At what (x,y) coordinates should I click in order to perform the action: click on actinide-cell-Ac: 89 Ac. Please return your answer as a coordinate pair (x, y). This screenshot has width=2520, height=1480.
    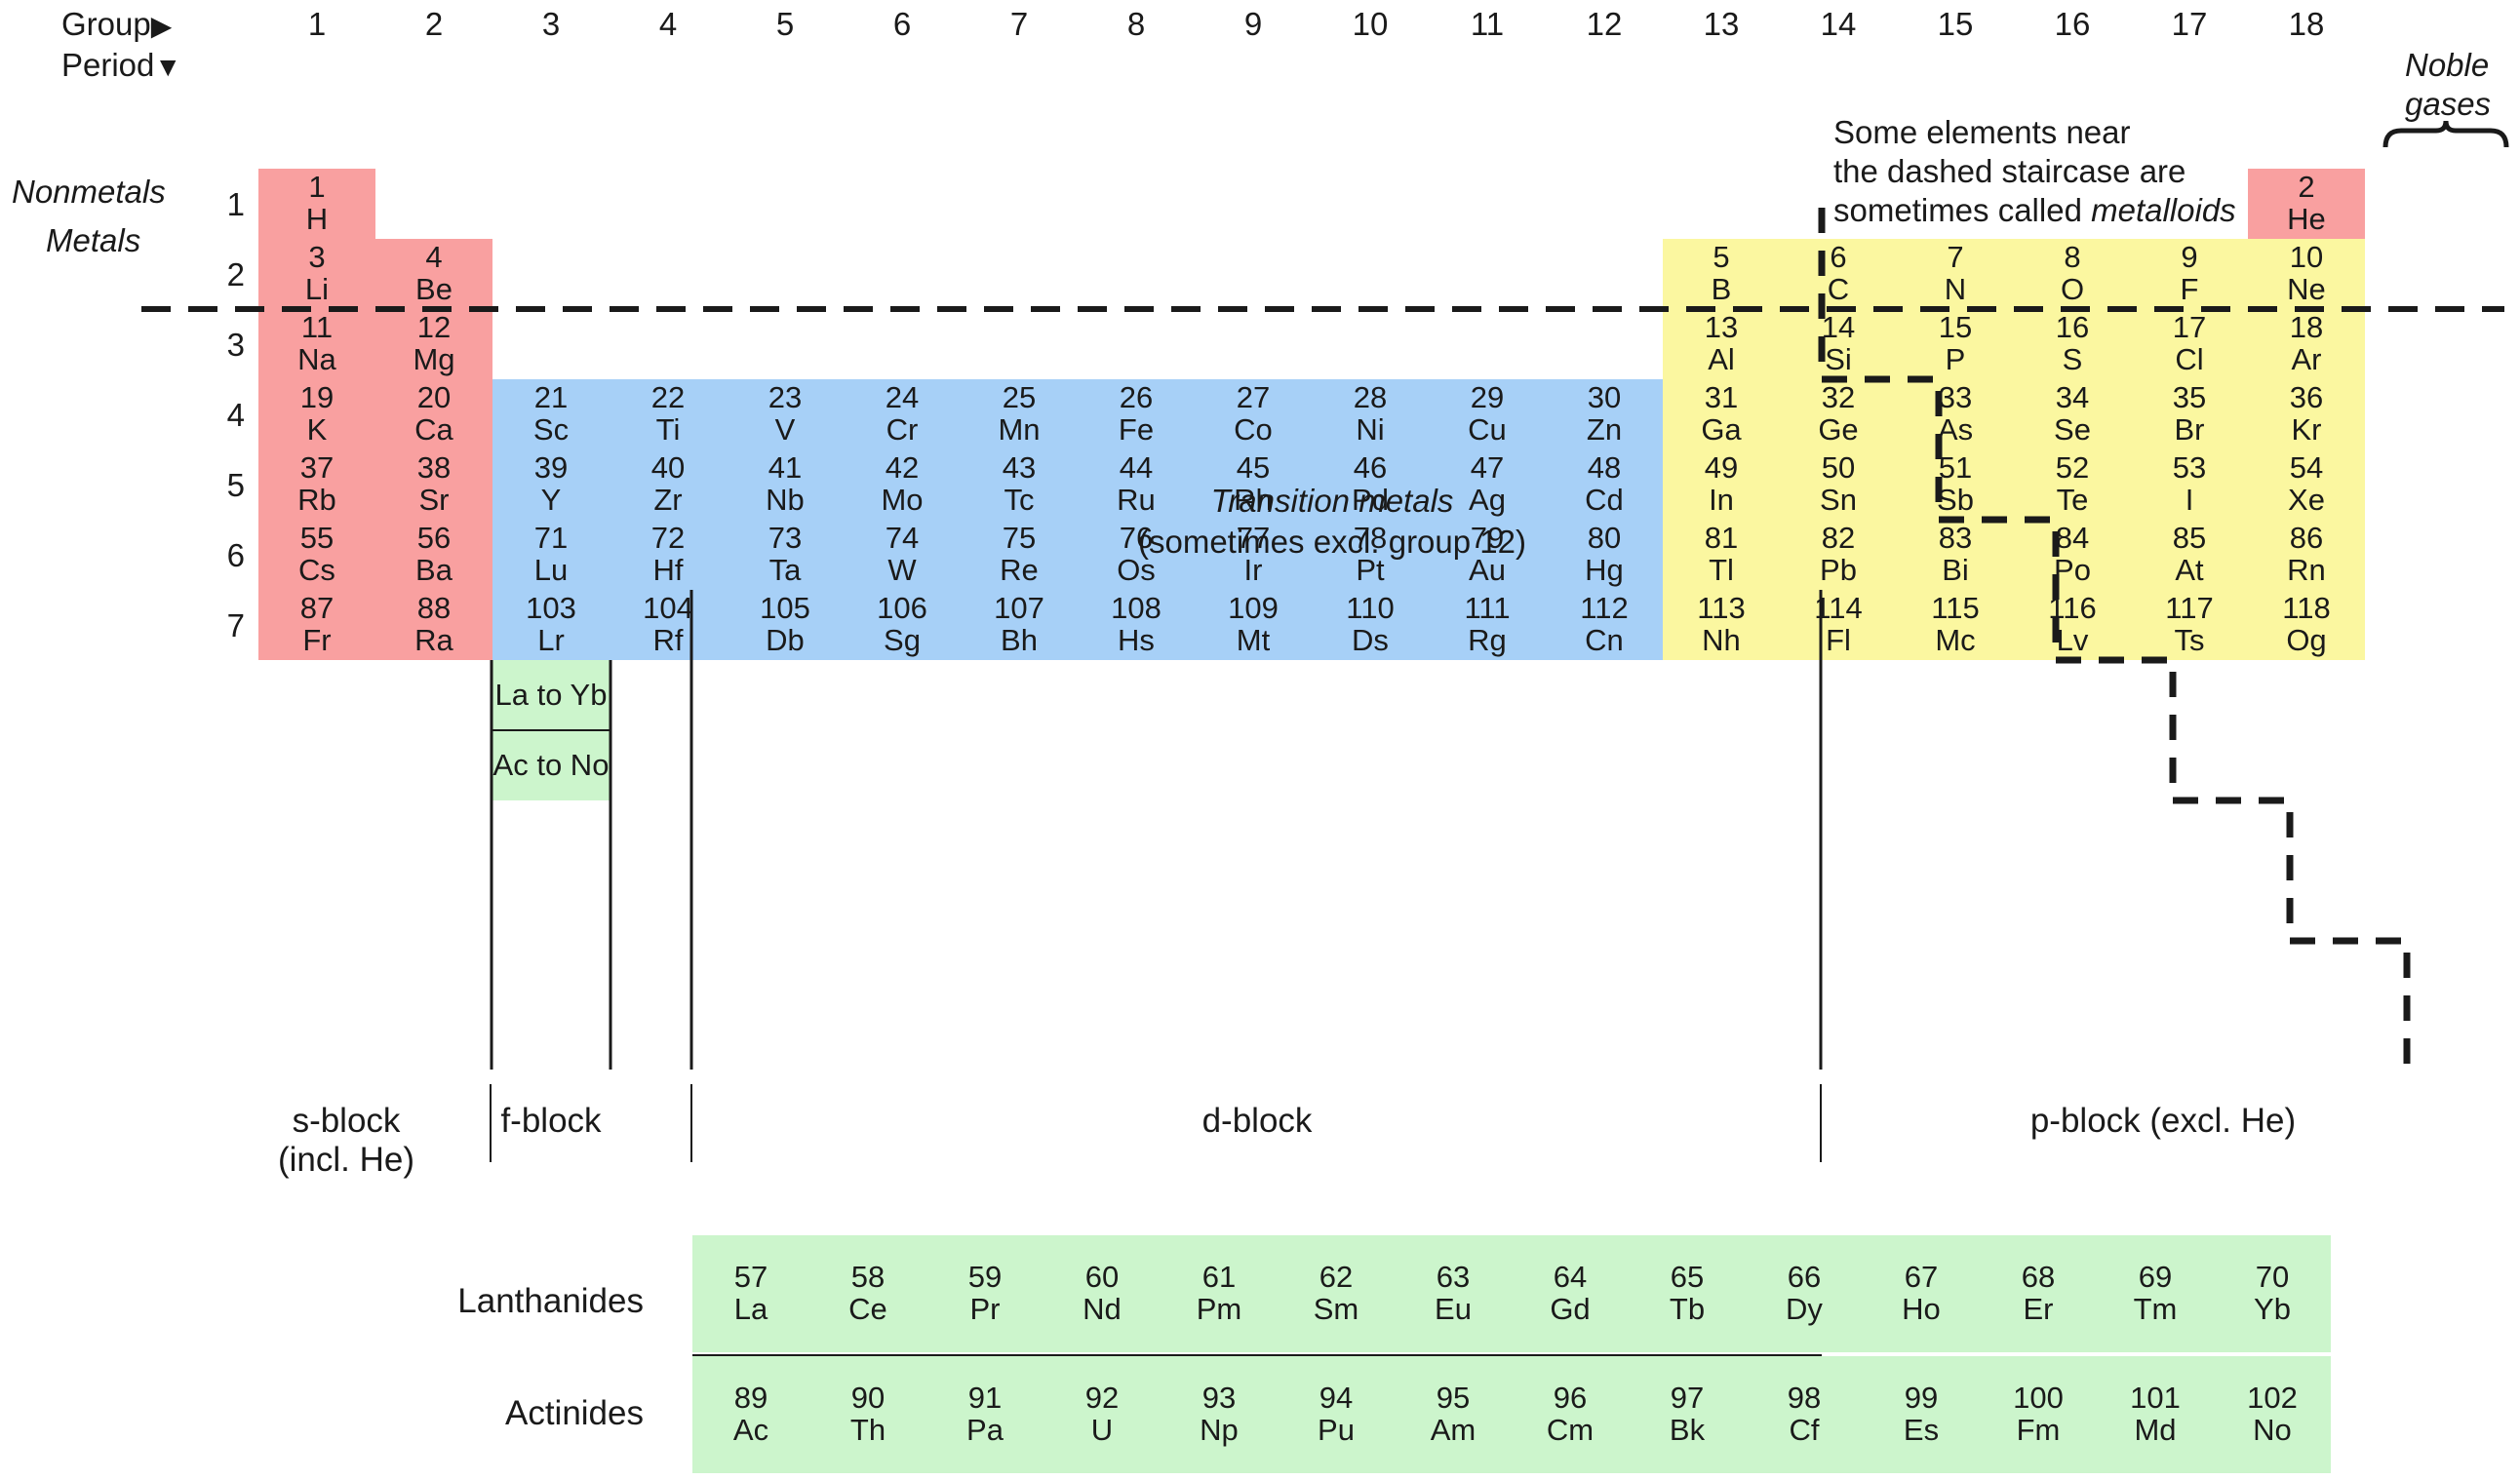
    Looking at the image, I should click on (750, 1414).